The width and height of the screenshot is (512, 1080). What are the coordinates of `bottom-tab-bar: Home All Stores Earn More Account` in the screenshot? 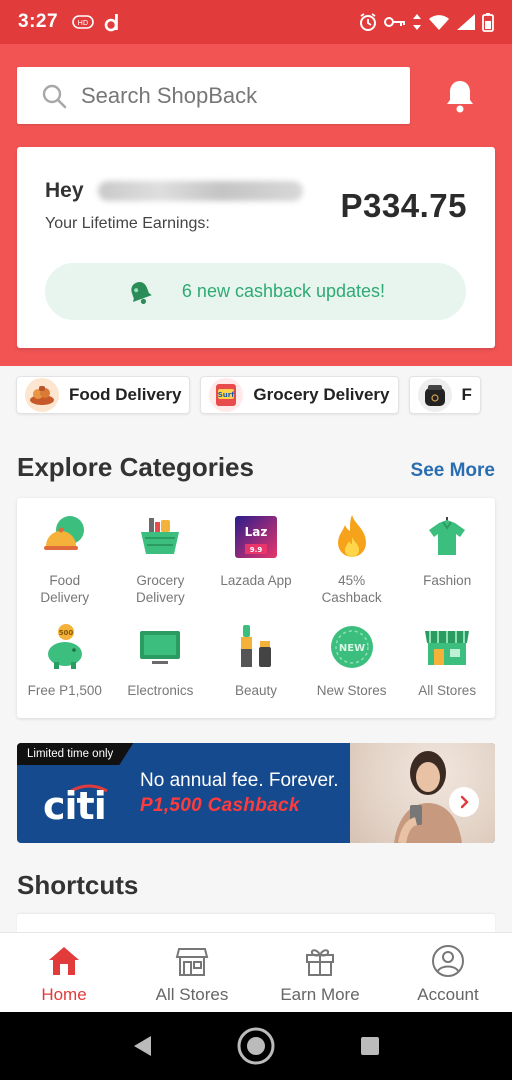 It's located at (256, 972).